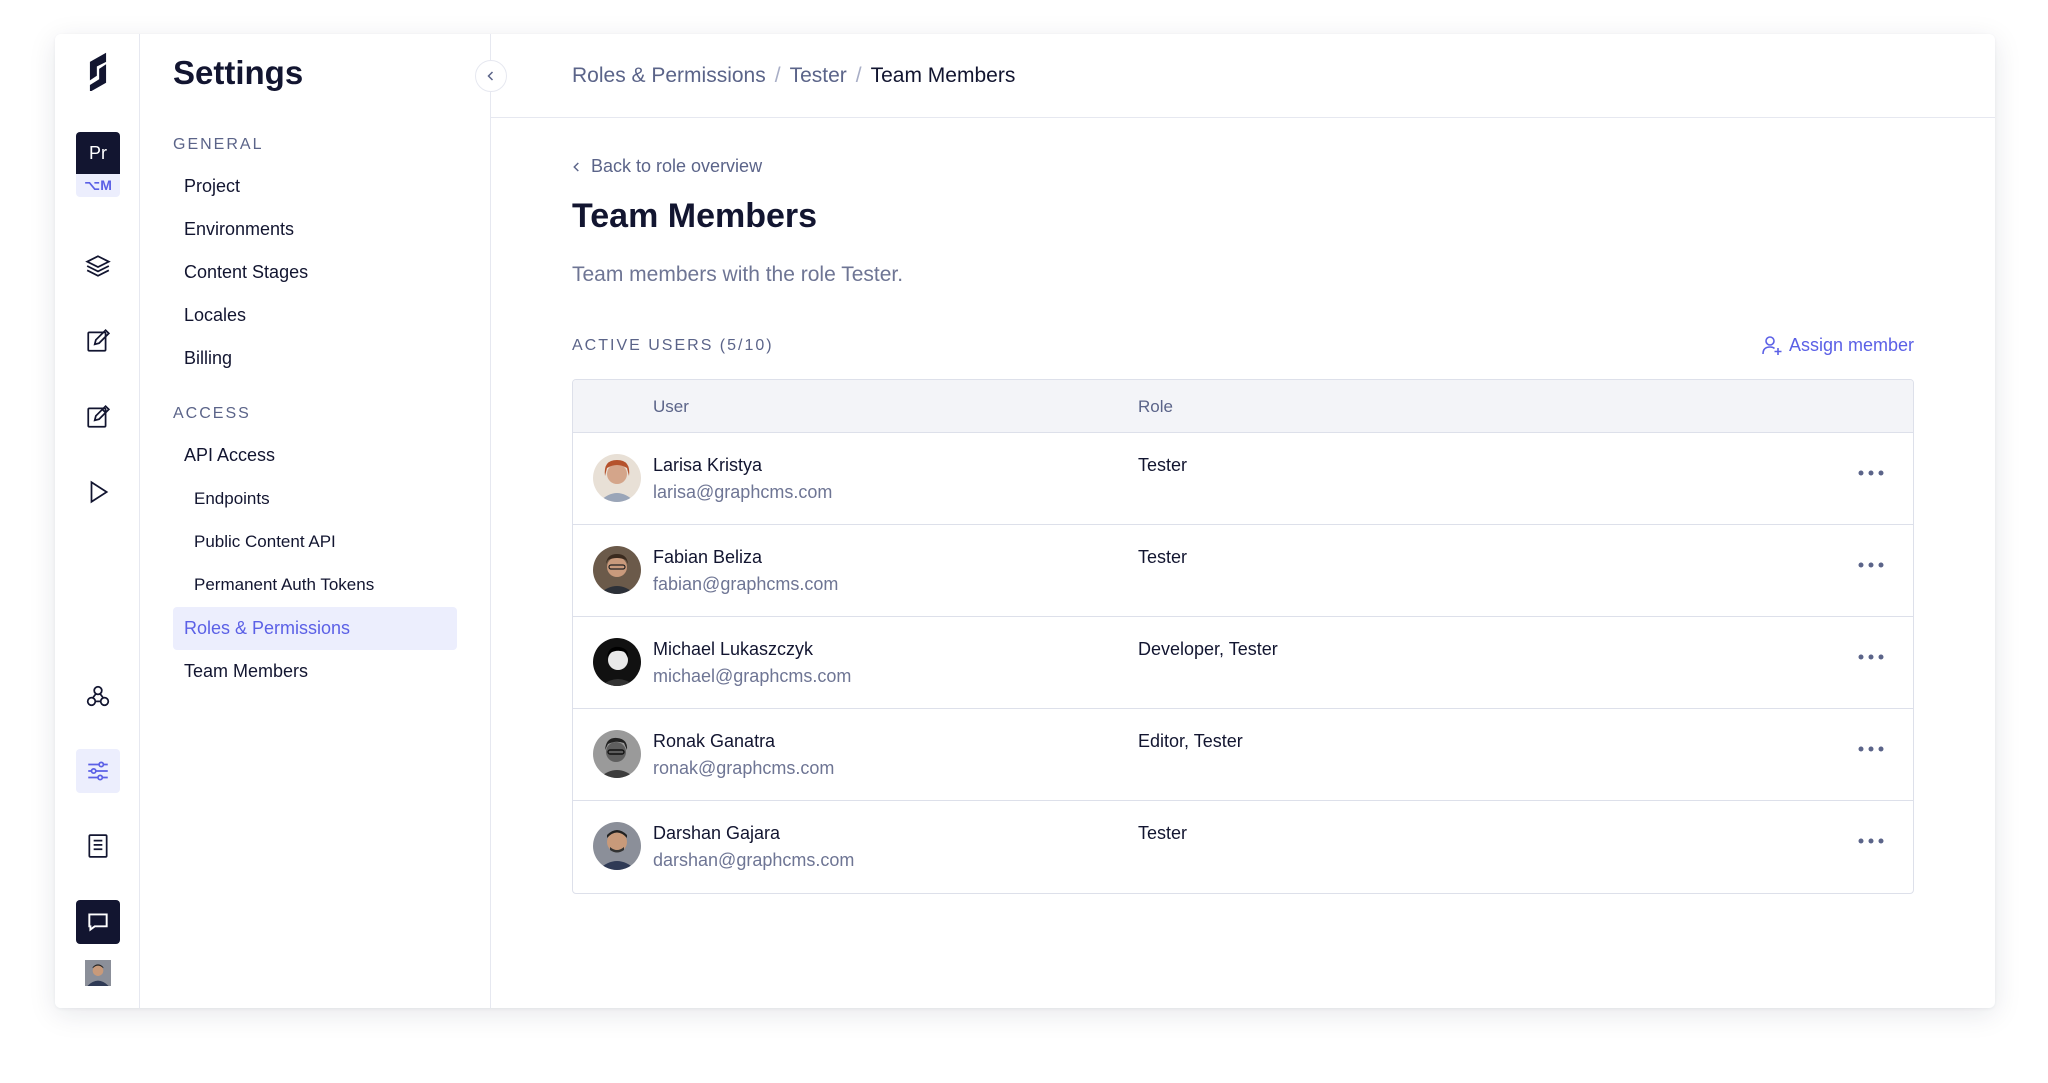 This screenshot has height=1083, width=2048. I want to click on chevron-left-icon, so click(576, 166).